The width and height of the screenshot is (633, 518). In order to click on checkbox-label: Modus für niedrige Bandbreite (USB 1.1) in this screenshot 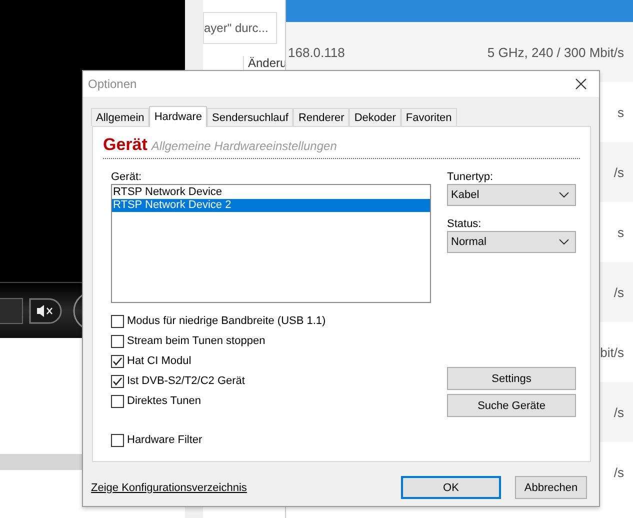, I will do `click(226, 321)`.